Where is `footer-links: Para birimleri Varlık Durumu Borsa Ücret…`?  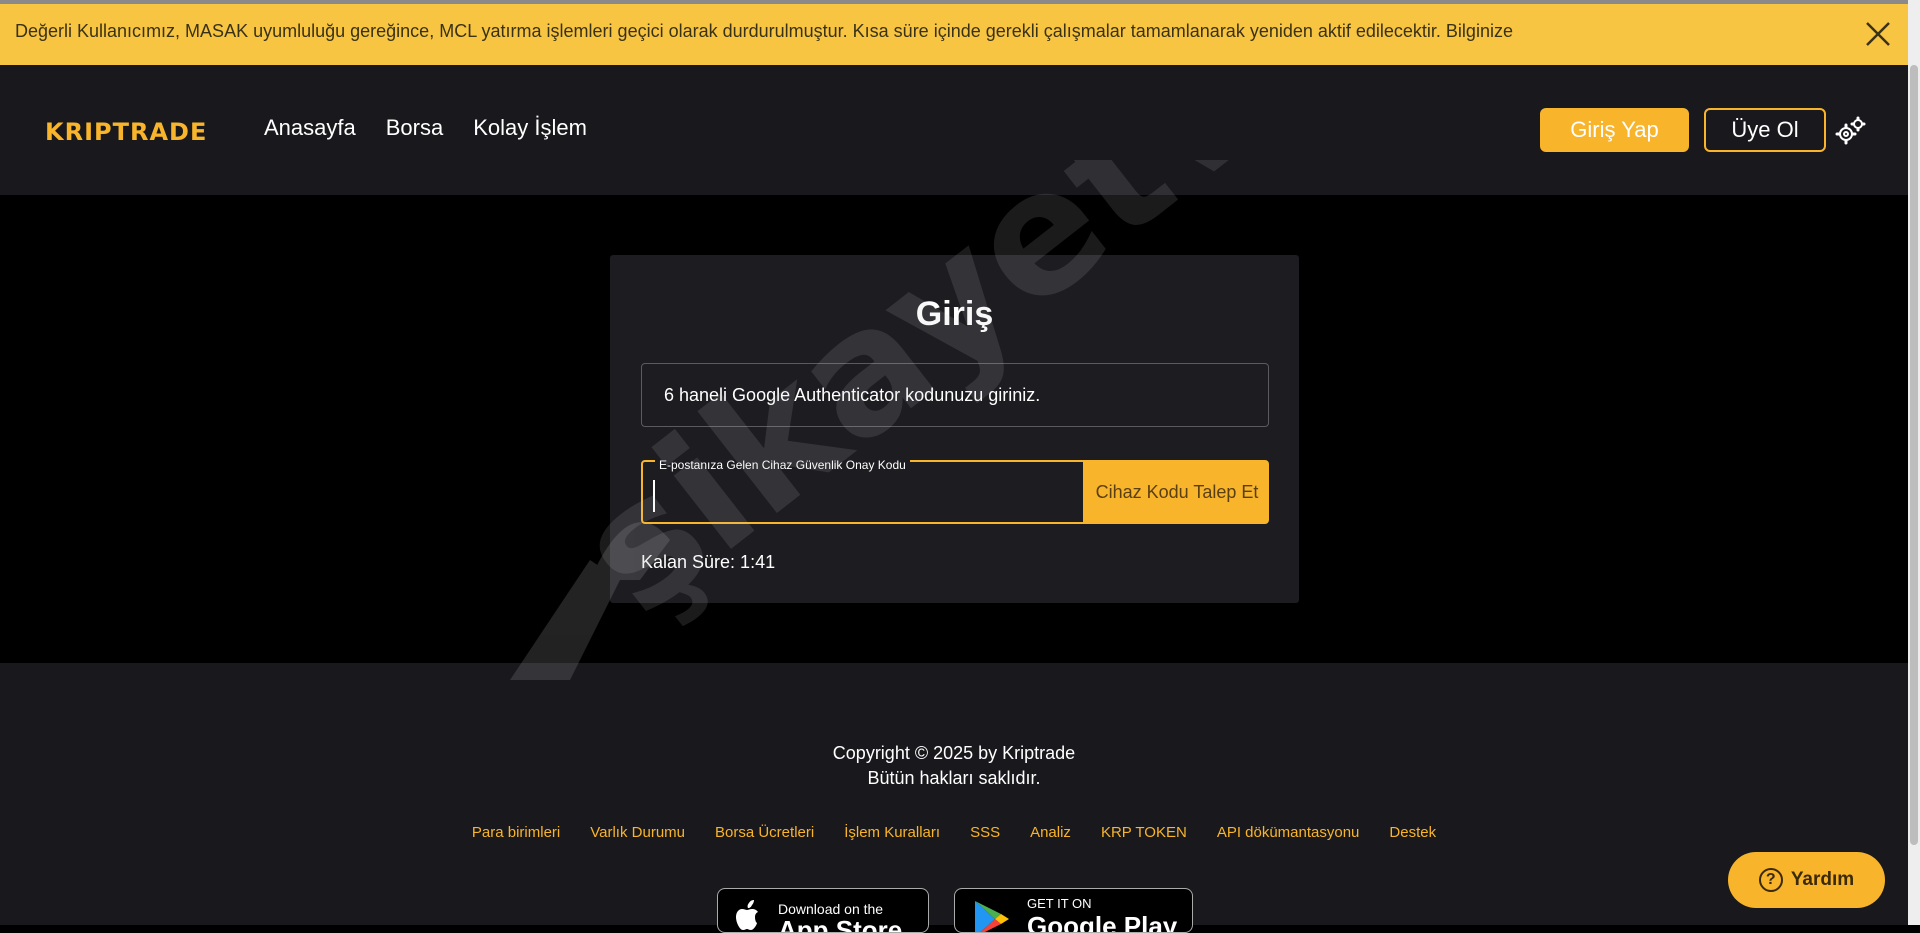 footer-links: Para birimleri Varlık Durumu Borsa Ücret… is located at coordinates (954, 832).